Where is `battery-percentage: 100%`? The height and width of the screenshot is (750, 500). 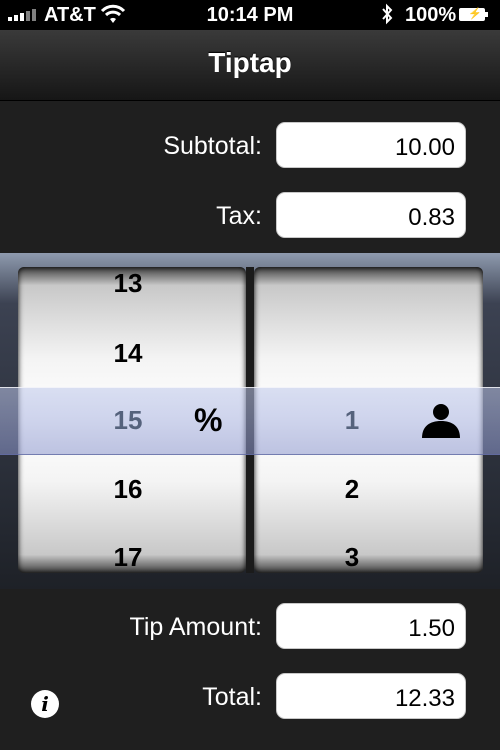 battery-percentage: 100% is located at coordinates (431, 15).